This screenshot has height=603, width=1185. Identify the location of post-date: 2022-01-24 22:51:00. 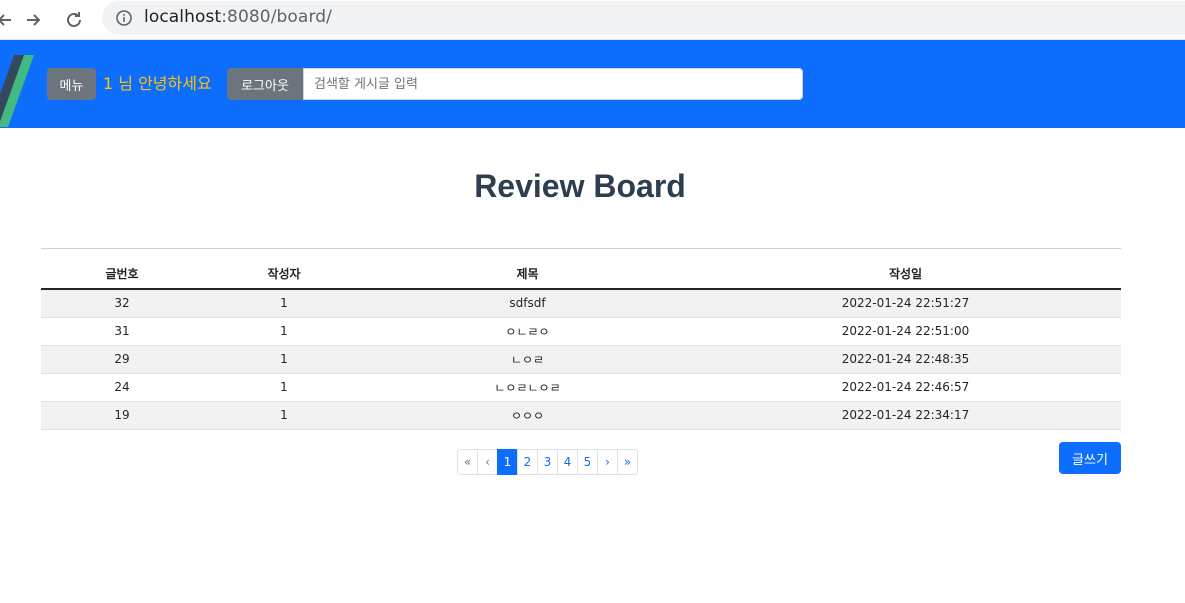
(905, 331).